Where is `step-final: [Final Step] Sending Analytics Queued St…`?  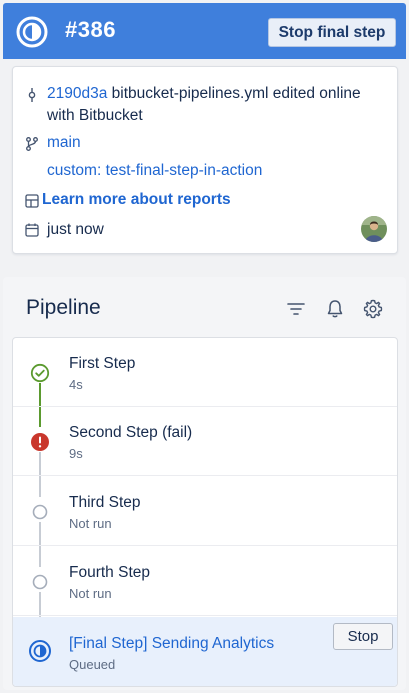
step-final: [Final Step] Sending Analytics Queued St… is located at coordinates (205, 651).